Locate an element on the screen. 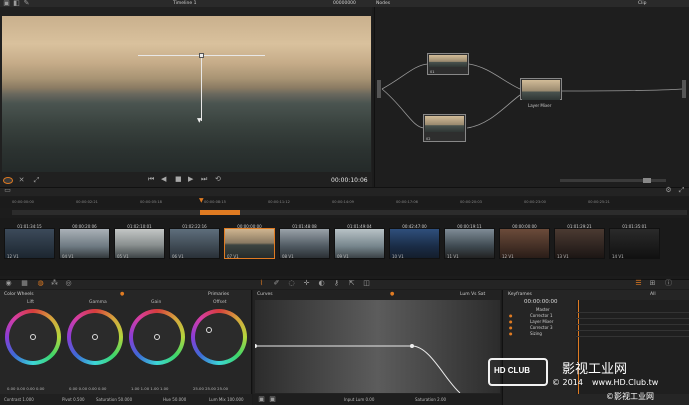 The width and height of the screenshot is (689, 405). stereo-icon: ◫ is located at coordinates (366, 283).